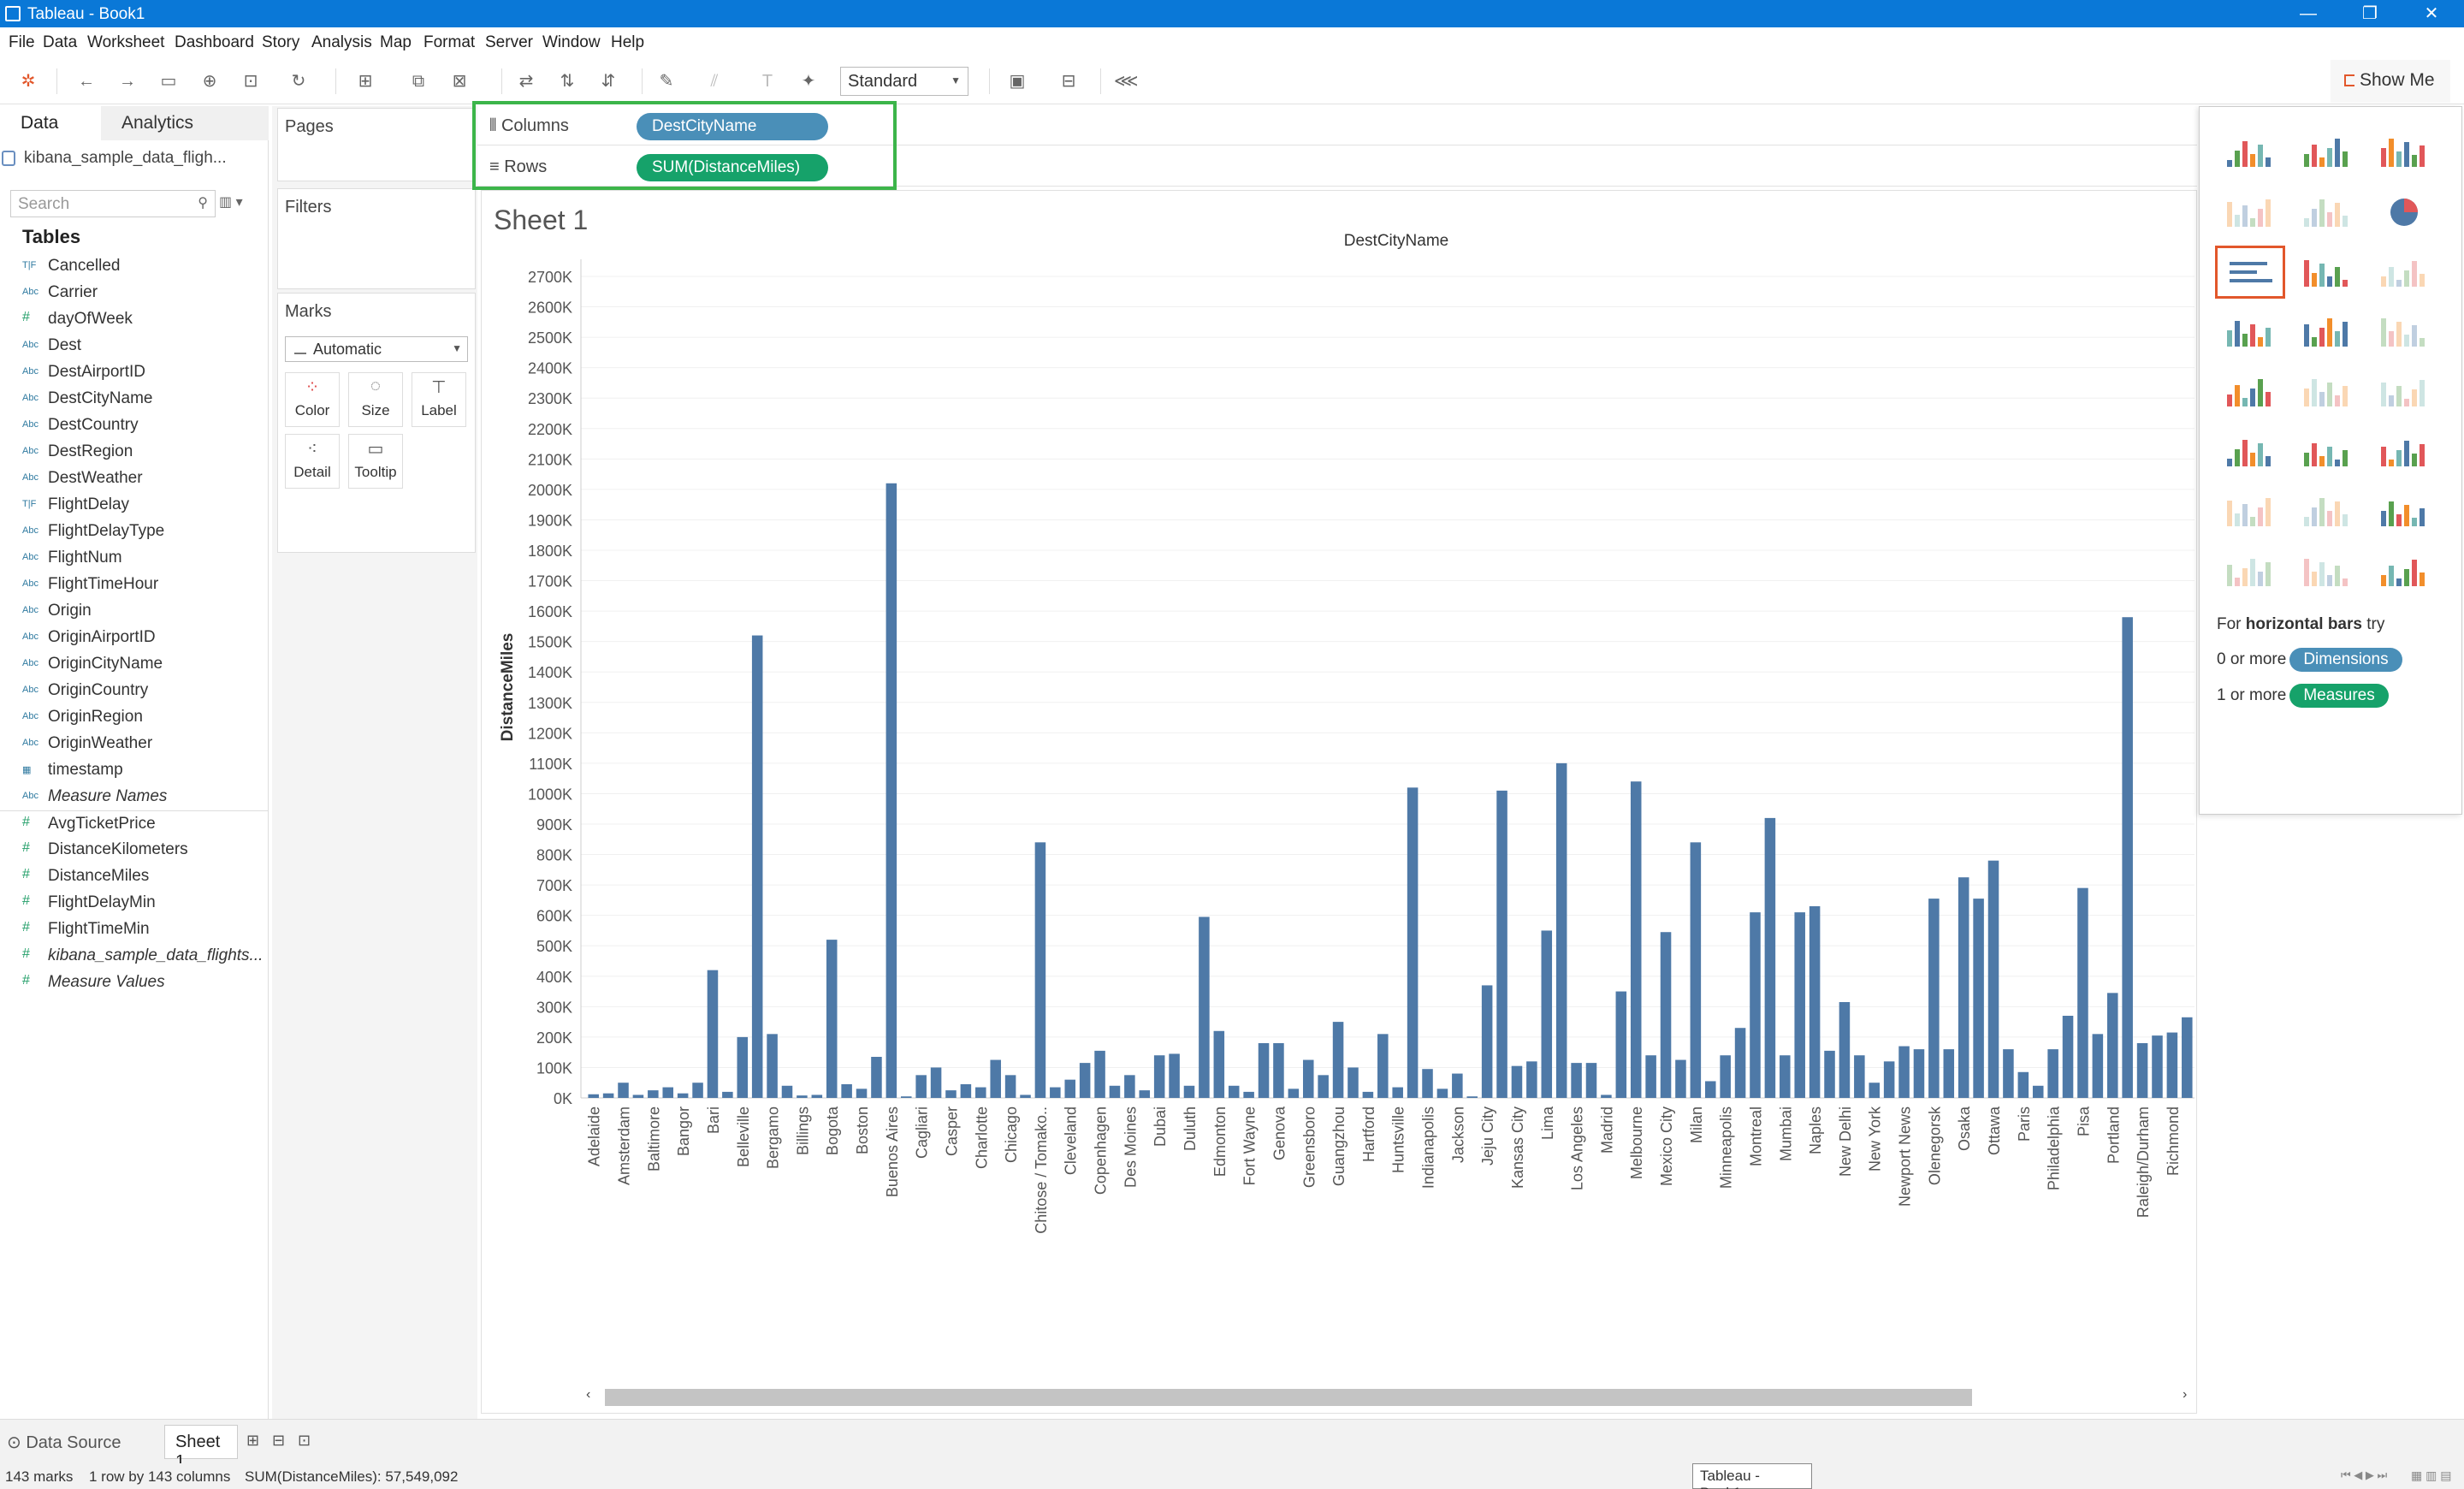 This screenshot has height=1489, width=2464. Describe the element at coordinates (113, 203) in the screenshot. I see `search-input: Search ⚲` at that location.